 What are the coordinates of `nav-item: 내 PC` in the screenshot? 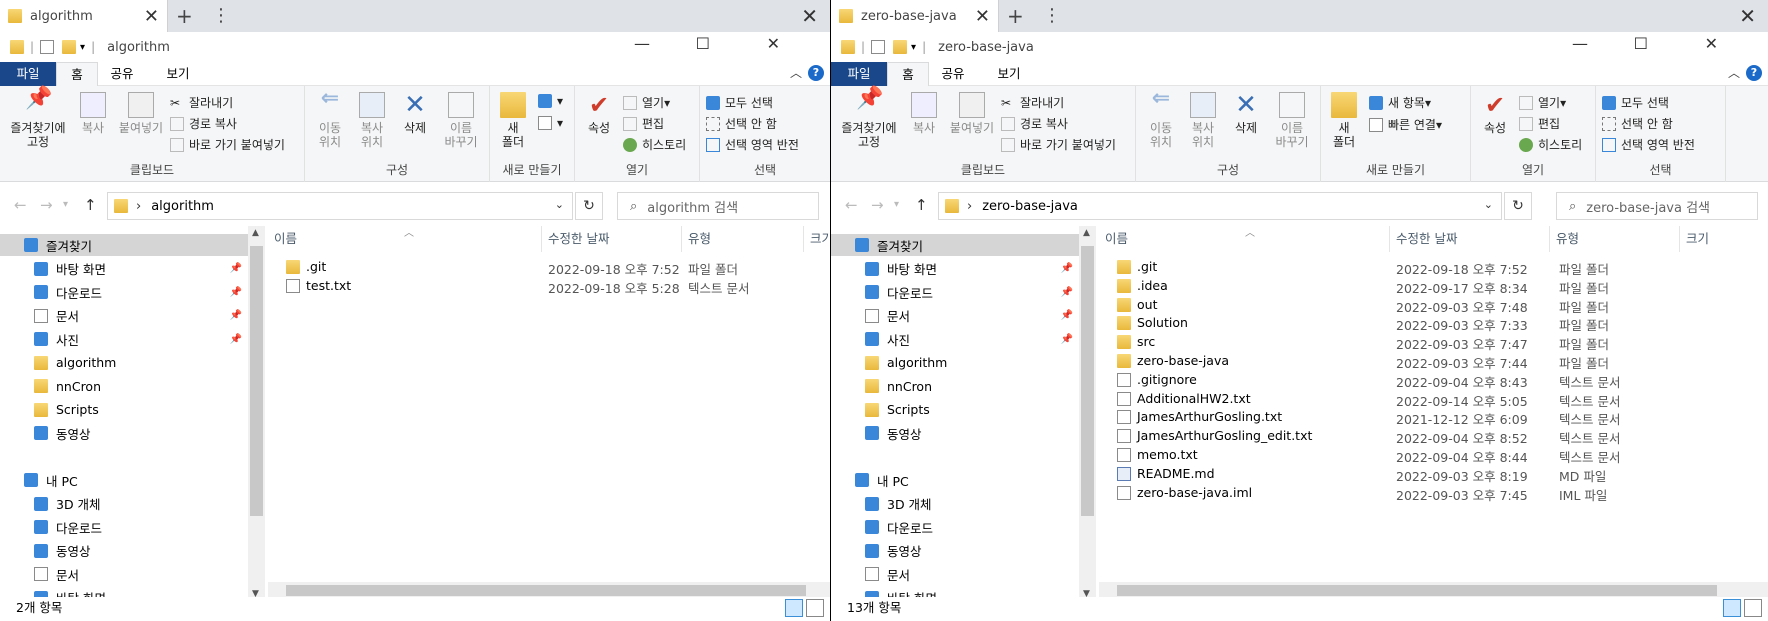 It's located at (955, 480).